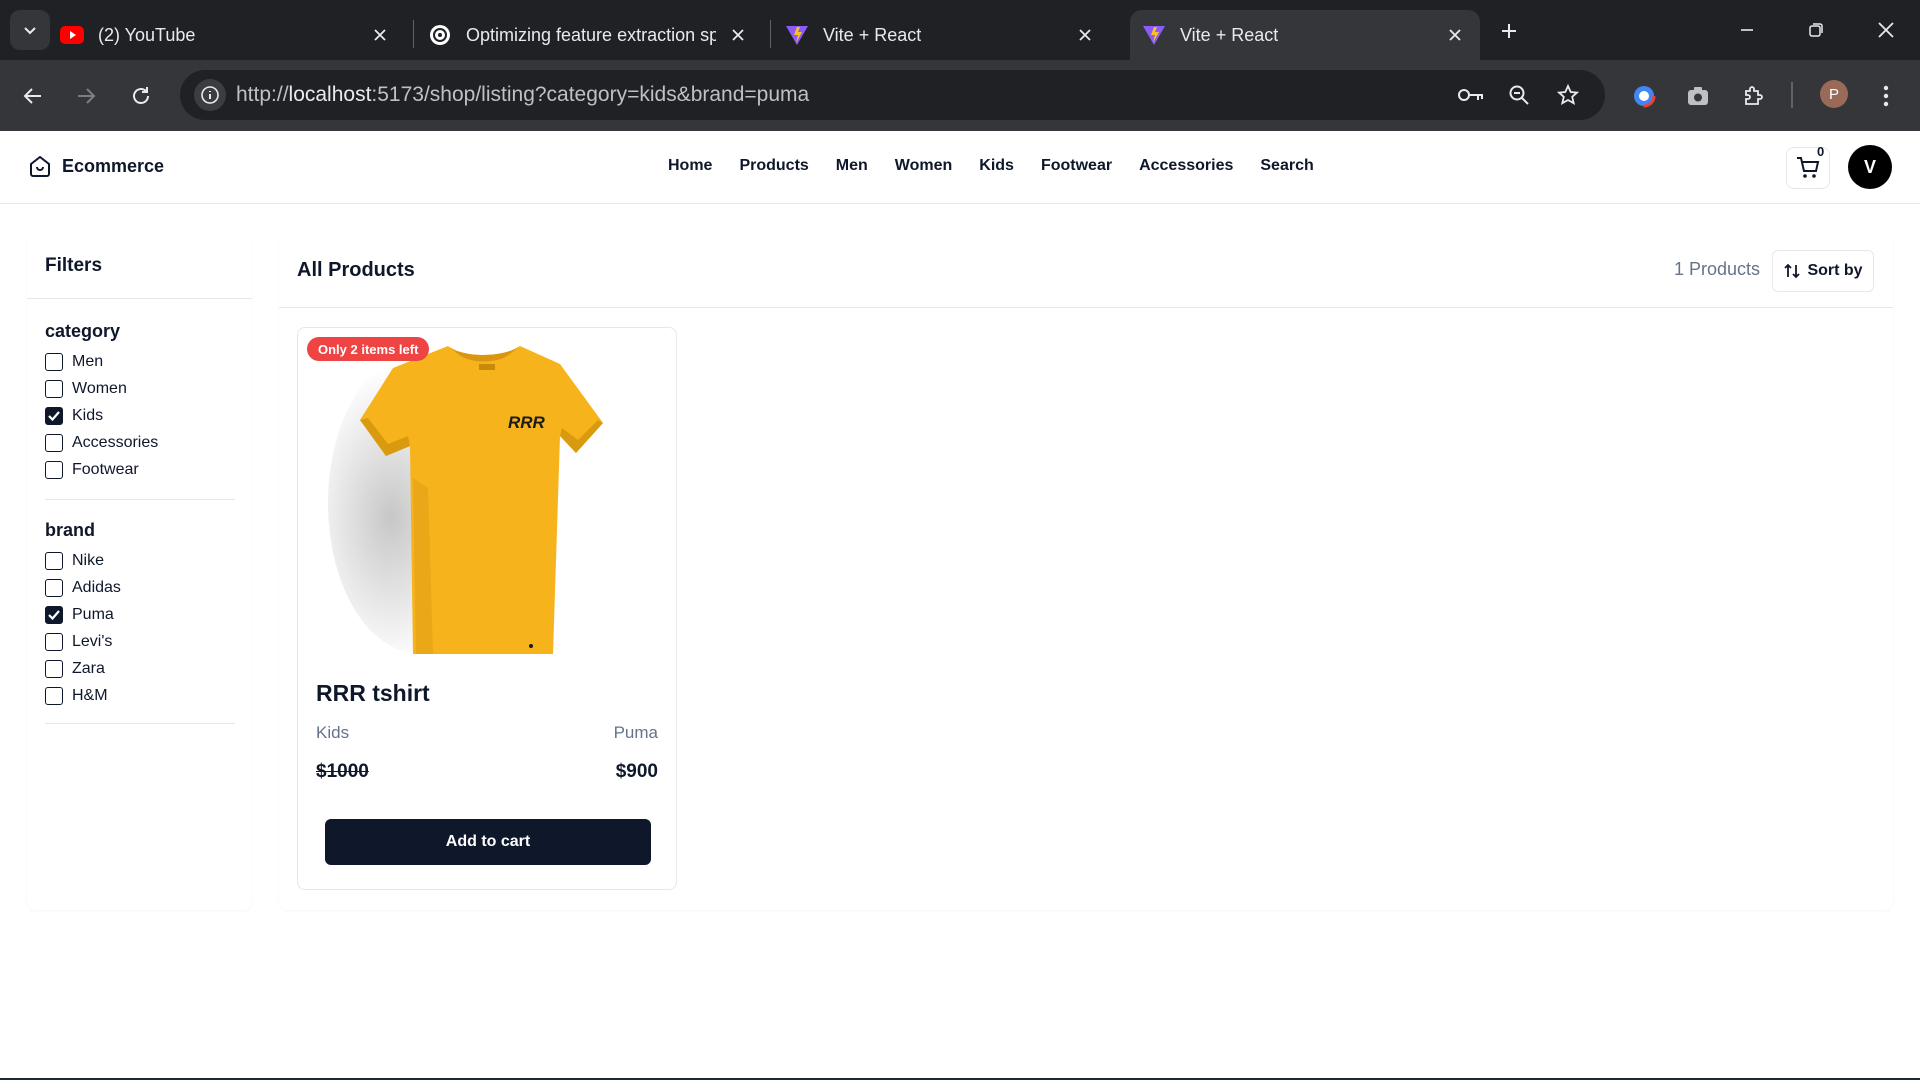 Image resolution: width=1920 pixels, height=1080 pixels. Describe the element at coordinates (635, 732) in the screenshot. I see `product-brand: Puma` at that location.